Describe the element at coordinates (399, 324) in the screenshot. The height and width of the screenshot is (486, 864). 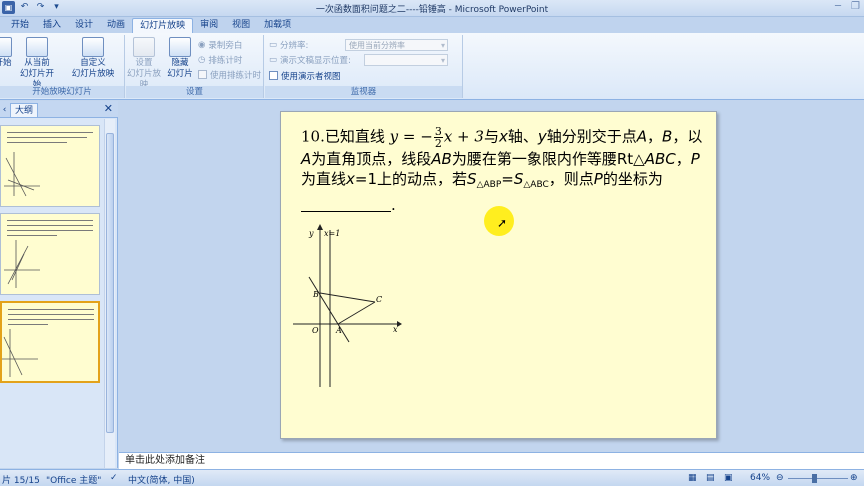
I see `x-axis-arrow` at that location.